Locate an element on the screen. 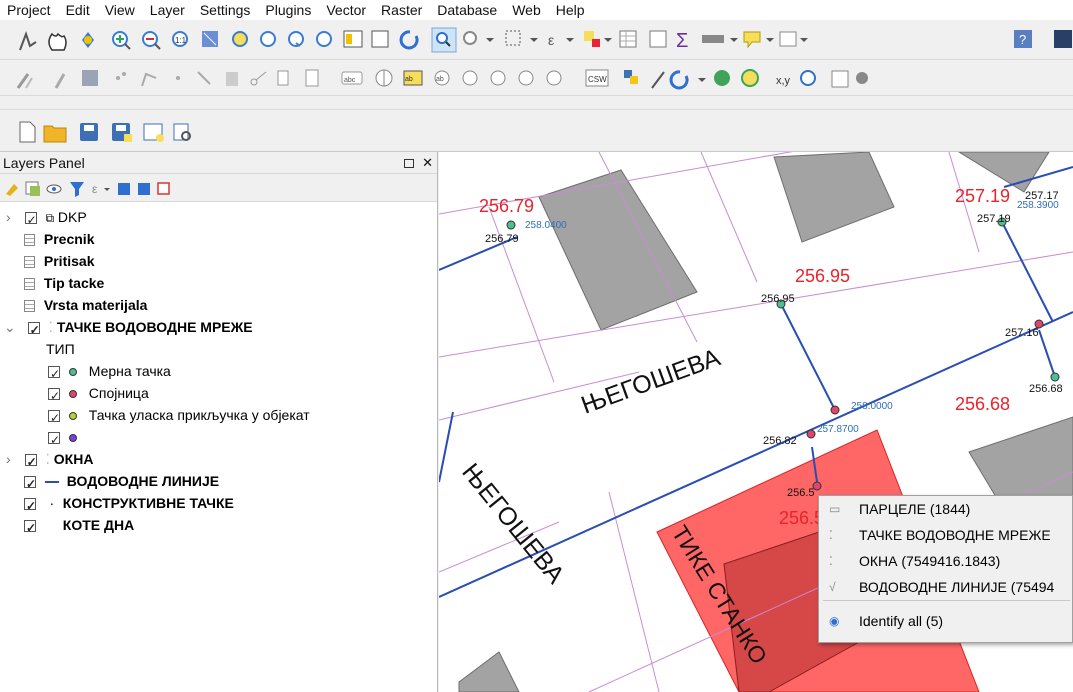 This screenshot has width=1073, height=692. menu-plugins: Plugins is located at coordinates (288, 10).